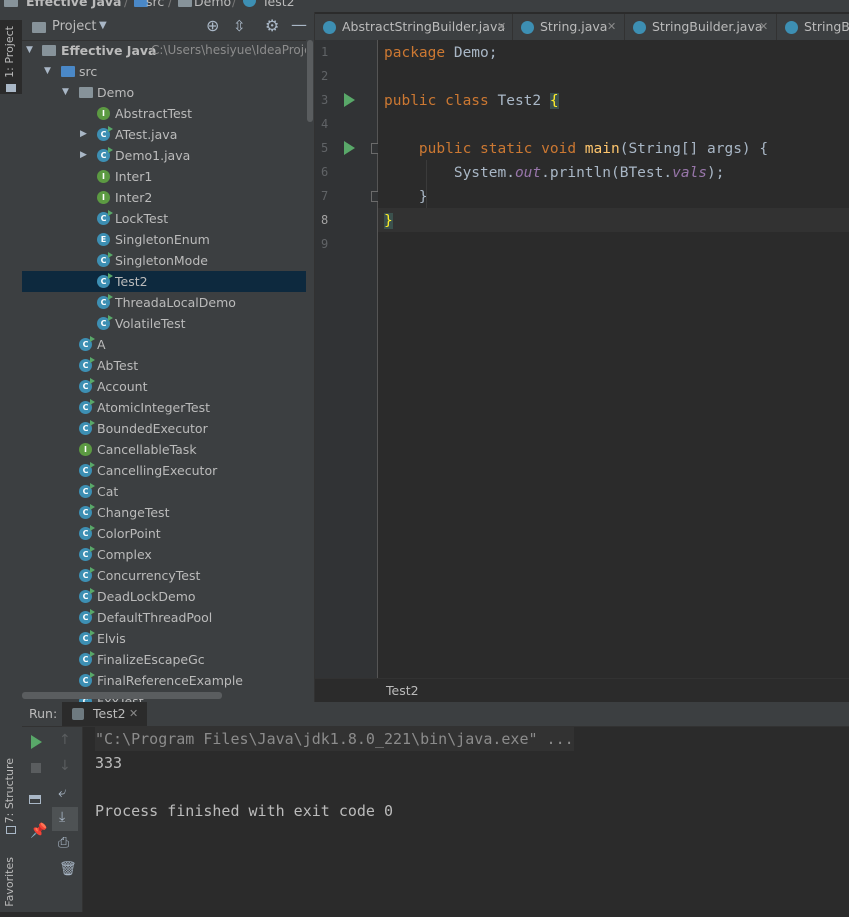 The height and width of the screenshot is (917, 849). Describe the element at coordinates (212, 25) in the screenshot. I see `locate-icon: ⊕` at that location.